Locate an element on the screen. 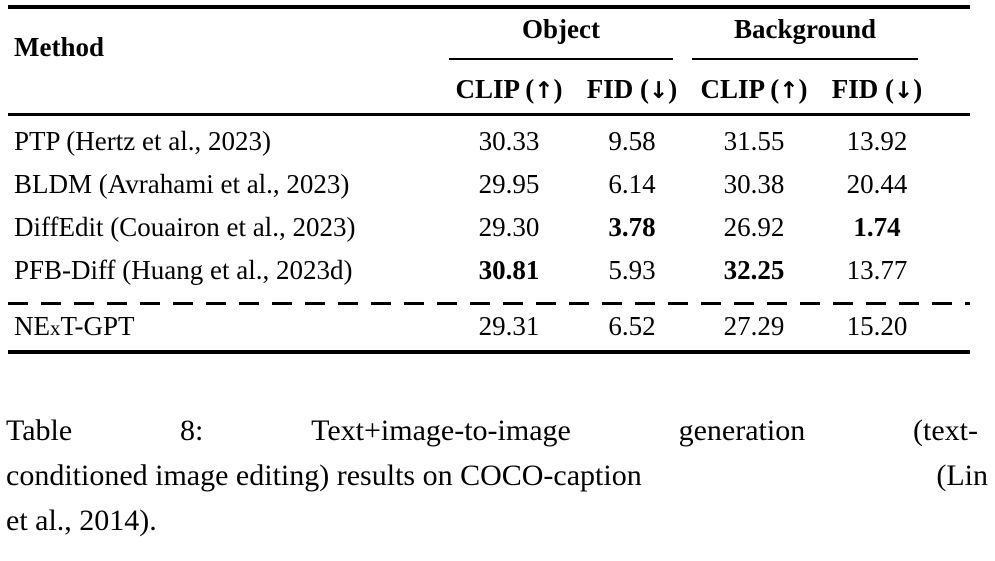 Image resolution: width=995 pixels, height=561 pixels. method-suffix: T-GPT is located at coordinates (97, 326).